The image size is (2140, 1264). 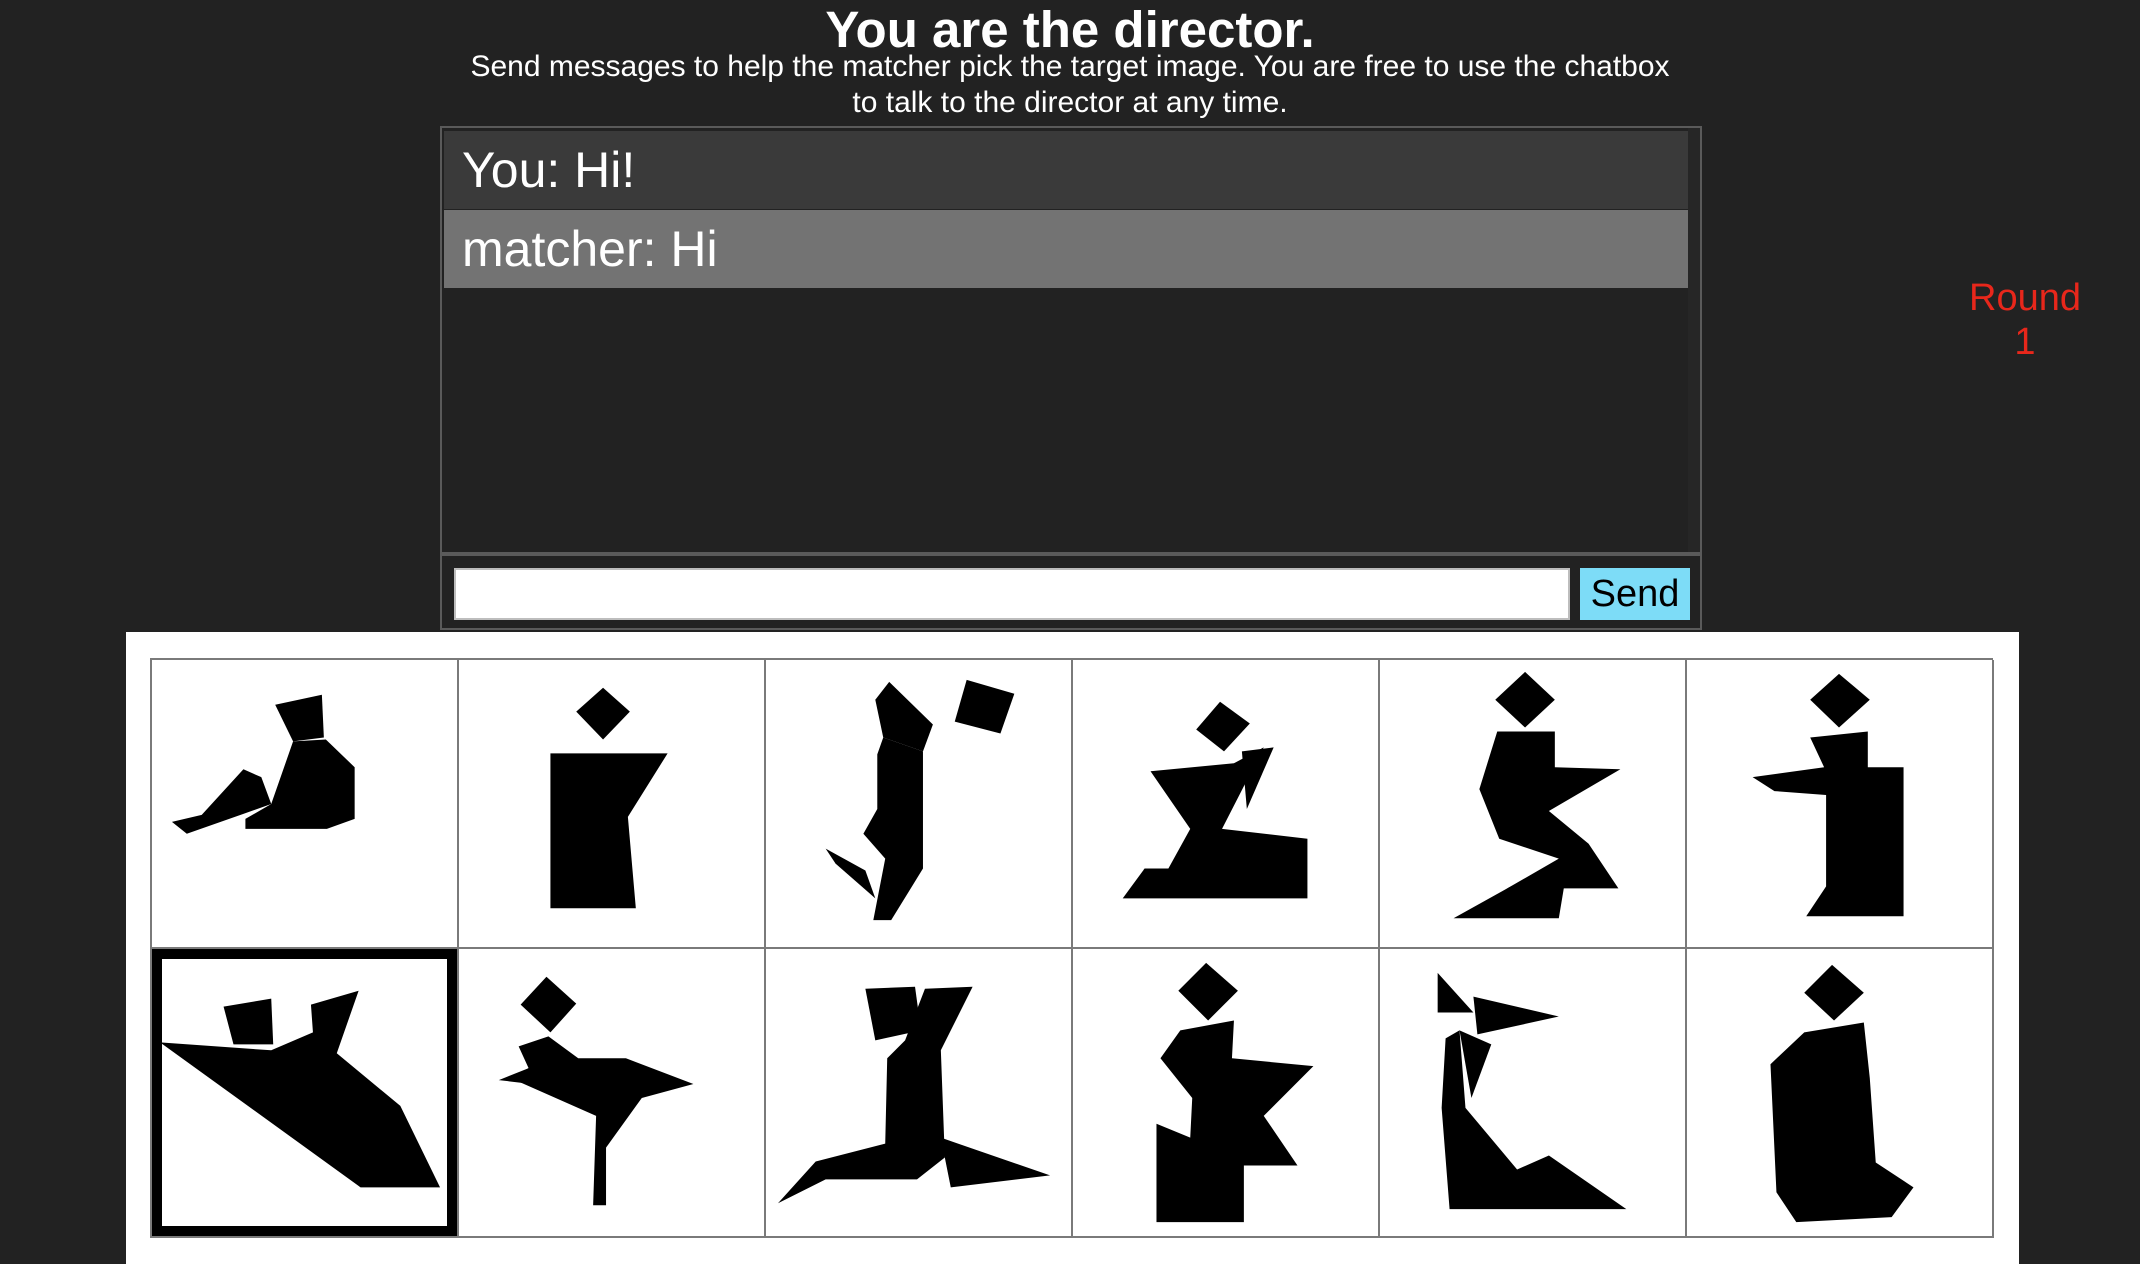 What do you see at coordinates (1635, 594) in the screenshot?
I see `send-button: Send` at bounding box center [1635, 594].